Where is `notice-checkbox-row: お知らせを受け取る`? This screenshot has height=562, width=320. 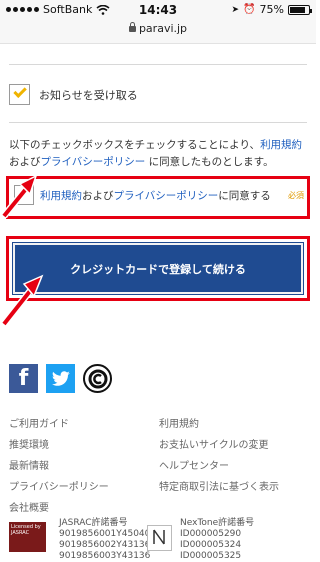 notice-checkbox-row: お知らせを受け取る is located at coordinates (73, 94).